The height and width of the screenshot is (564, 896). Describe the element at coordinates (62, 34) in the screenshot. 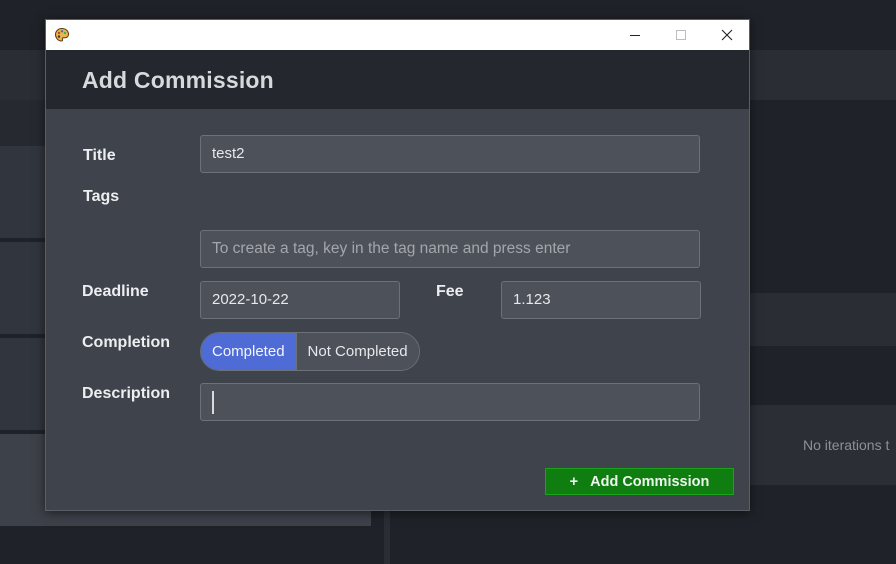

I see `palette-icon` at that location.